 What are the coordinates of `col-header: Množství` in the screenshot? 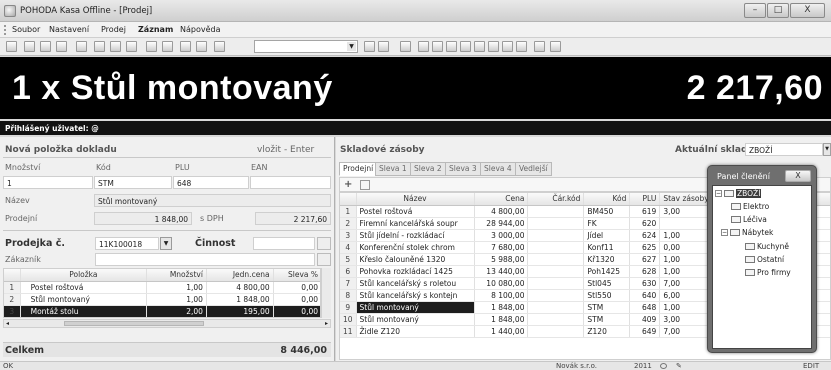 It's located at (176, 275).